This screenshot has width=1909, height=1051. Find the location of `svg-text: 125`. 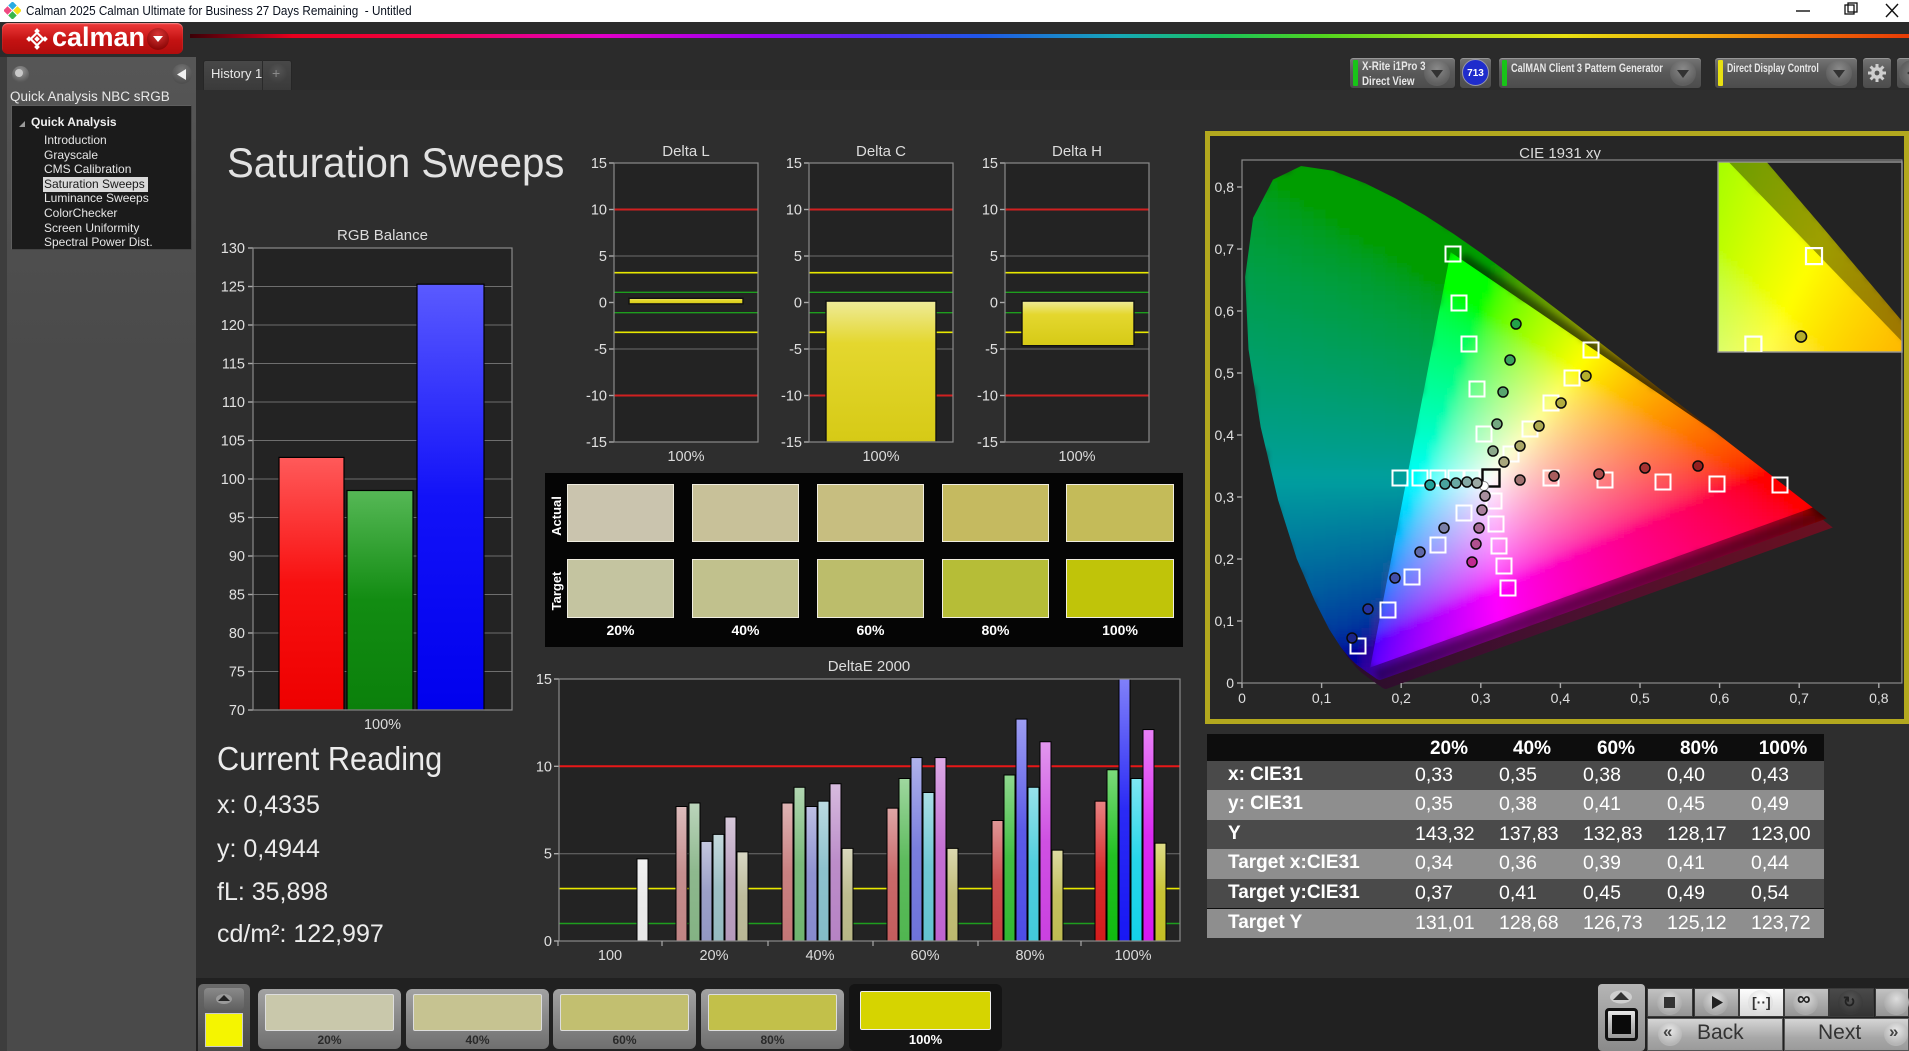

svg-text: 125 is located at coordinates (233, 288).